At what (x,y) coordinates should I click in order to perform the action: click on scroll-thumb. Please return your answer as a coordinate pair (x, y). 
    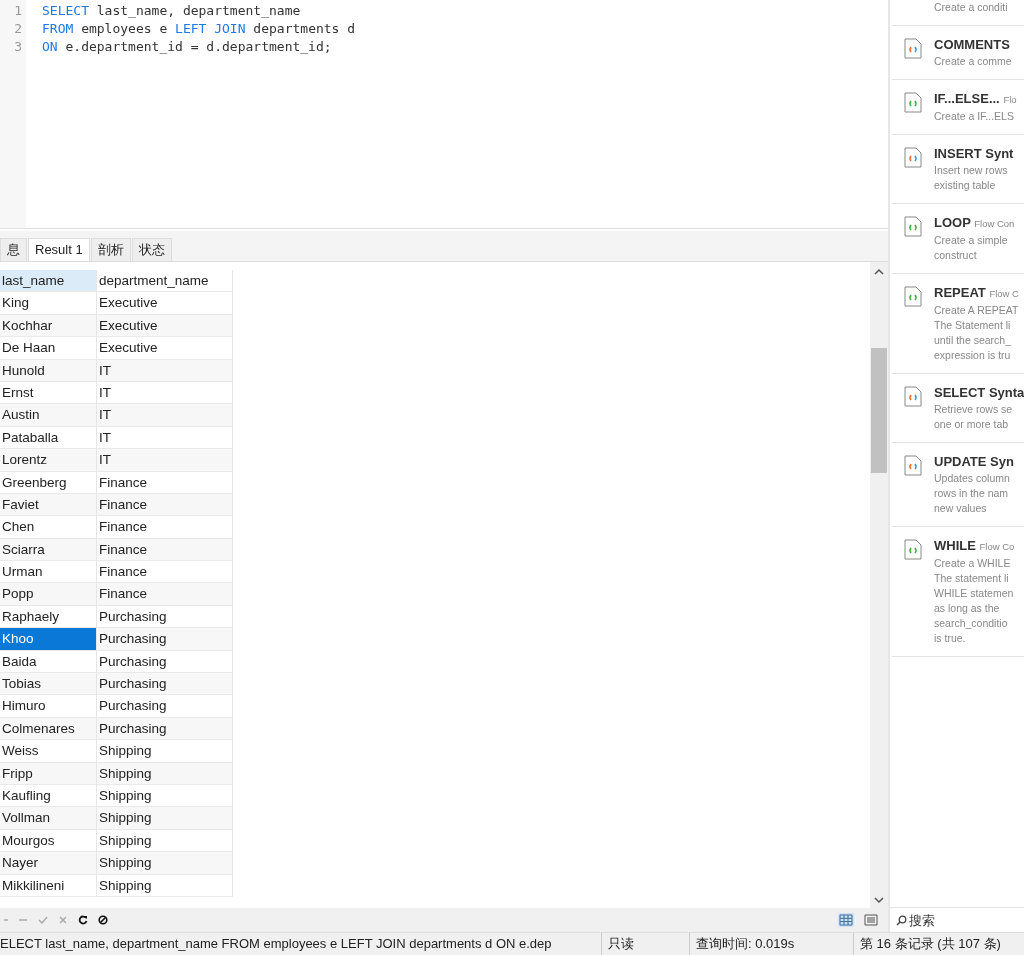
    Looking at the image, I should click on (879, 410).